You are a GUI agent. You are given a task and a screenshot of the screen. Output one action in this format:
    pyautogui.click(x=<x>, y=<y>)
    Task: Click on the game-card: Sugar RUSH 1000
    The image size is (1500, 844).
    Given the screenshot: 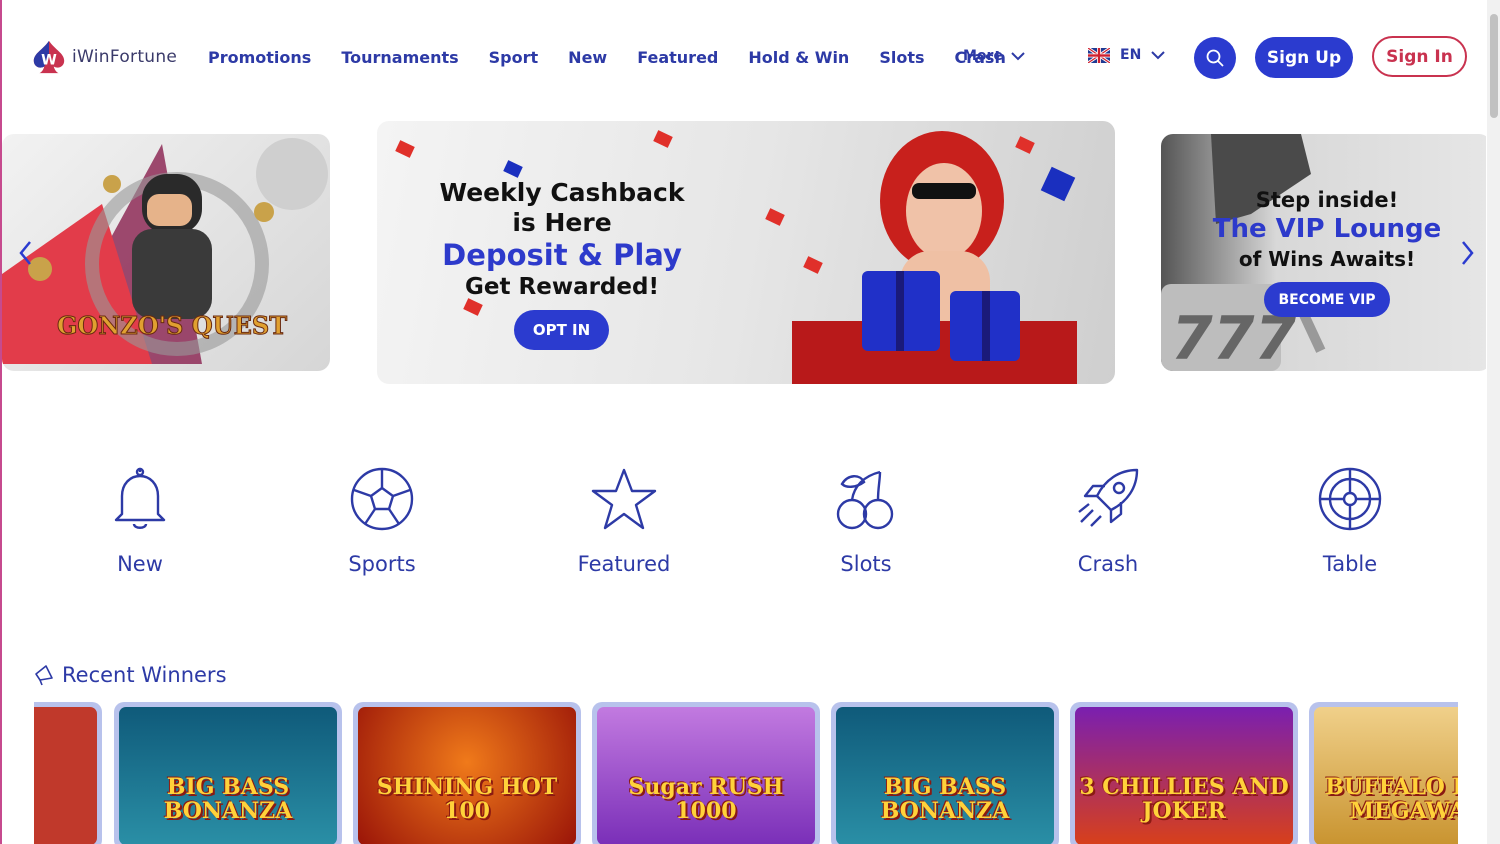 What is the action you would take?
    pyautogui.click(x=706, y=773)
    